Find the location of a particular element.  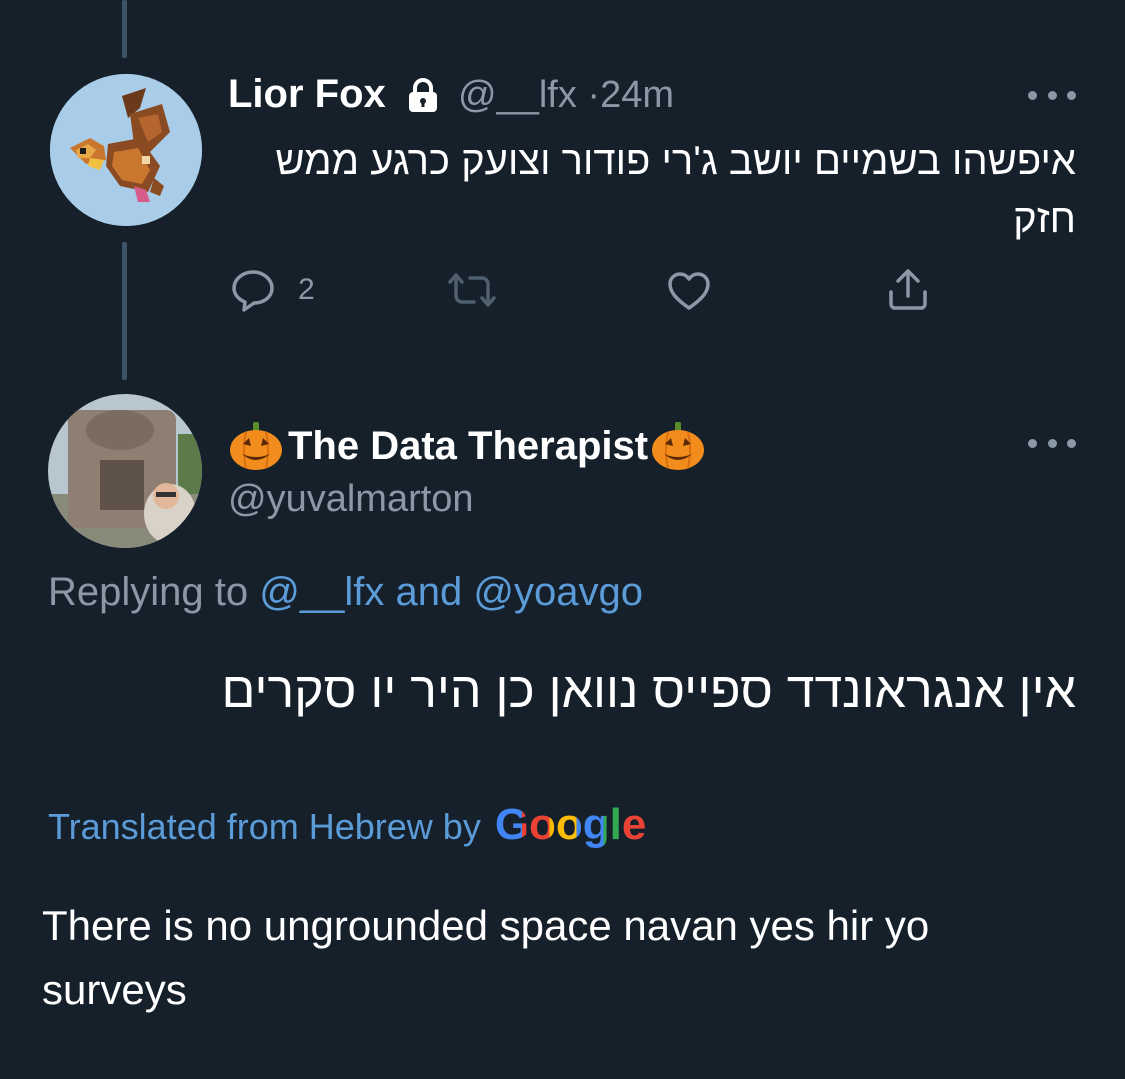

share-icon is located at coordinates (908, 289).